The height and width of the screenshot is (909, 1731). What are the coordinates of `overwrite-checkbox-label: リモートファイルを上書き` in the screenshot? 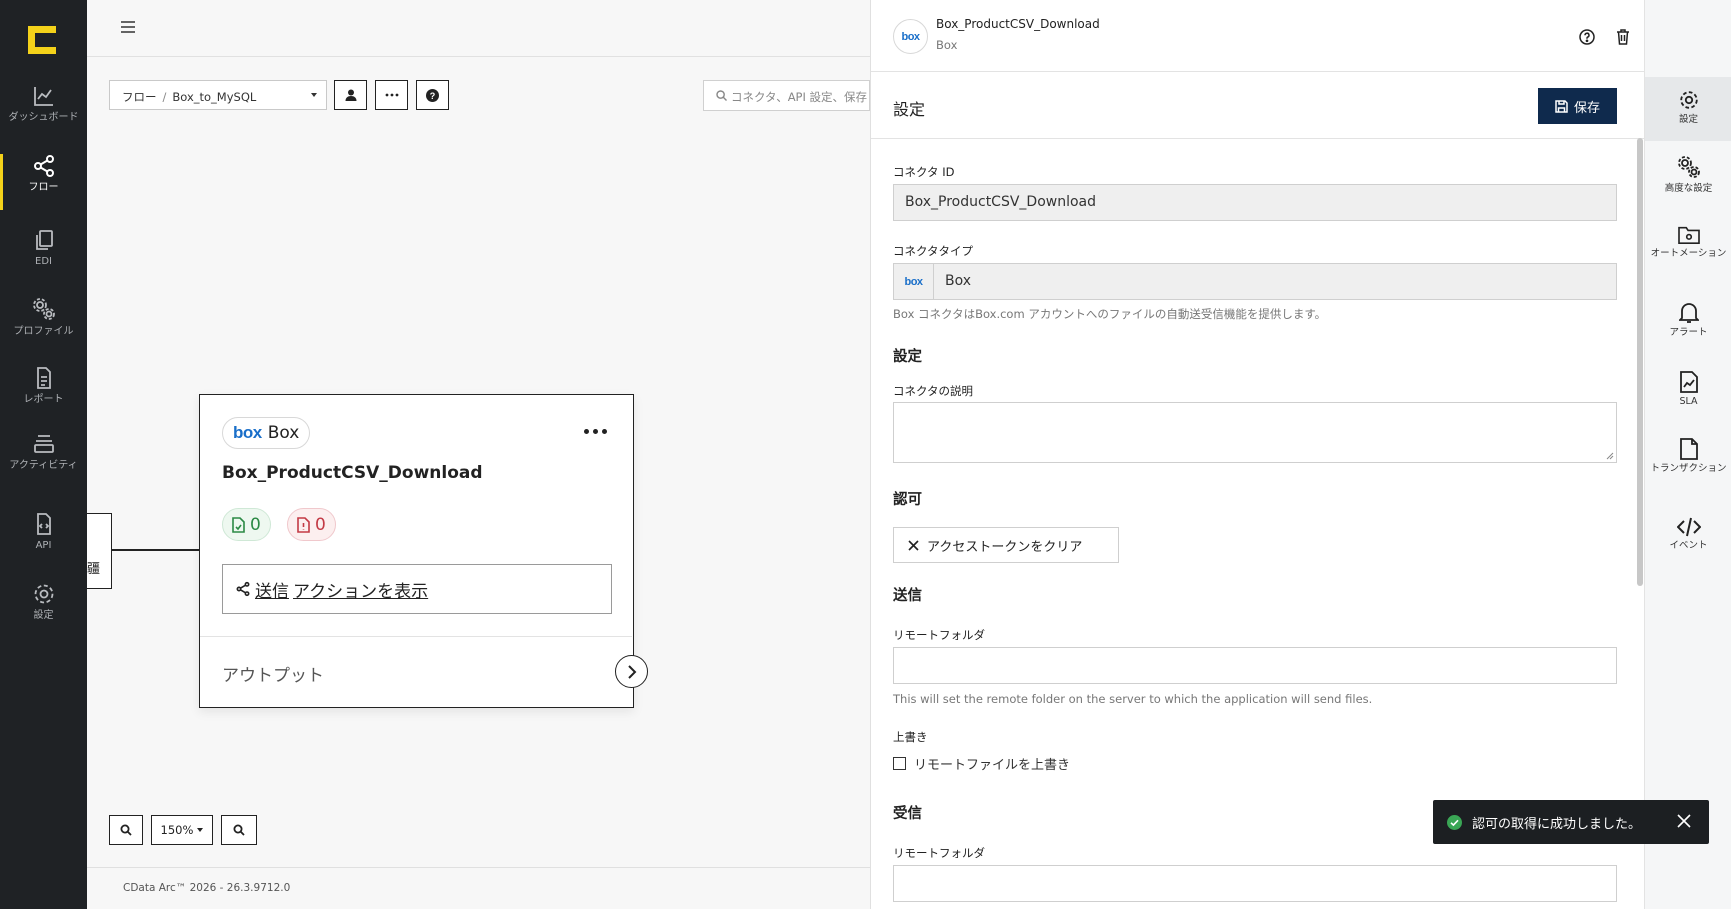 It's located at (992, 763).